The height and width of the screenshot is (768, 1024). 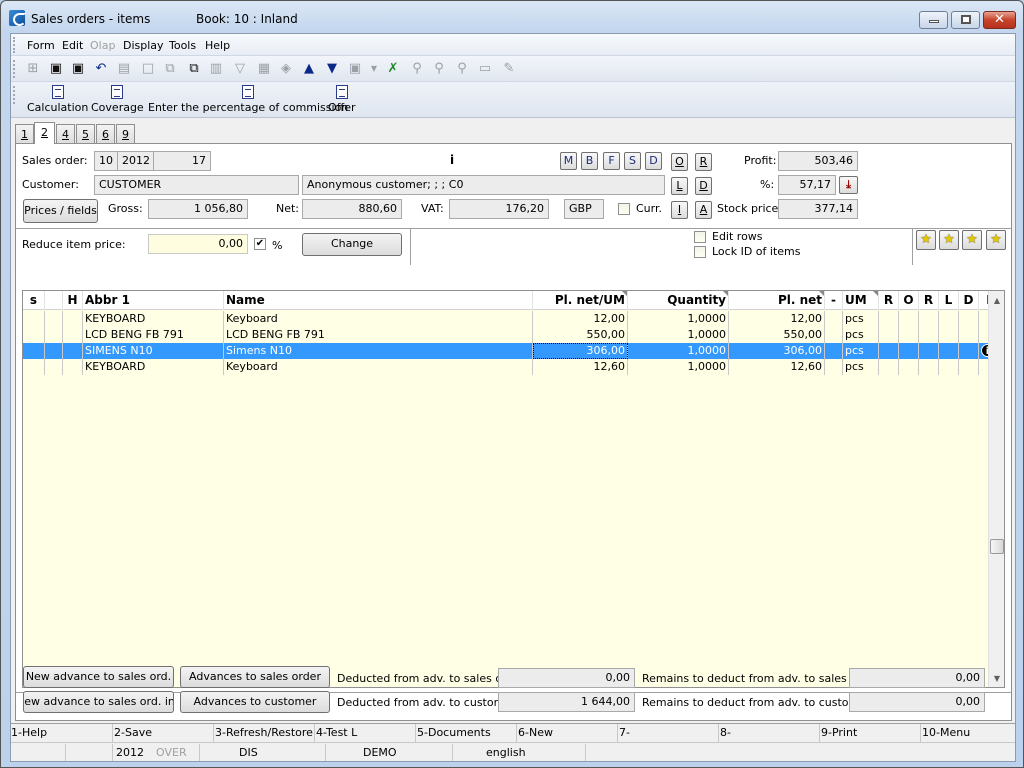 I want to click on save-icon: ▣, so click(x=56, y=69).